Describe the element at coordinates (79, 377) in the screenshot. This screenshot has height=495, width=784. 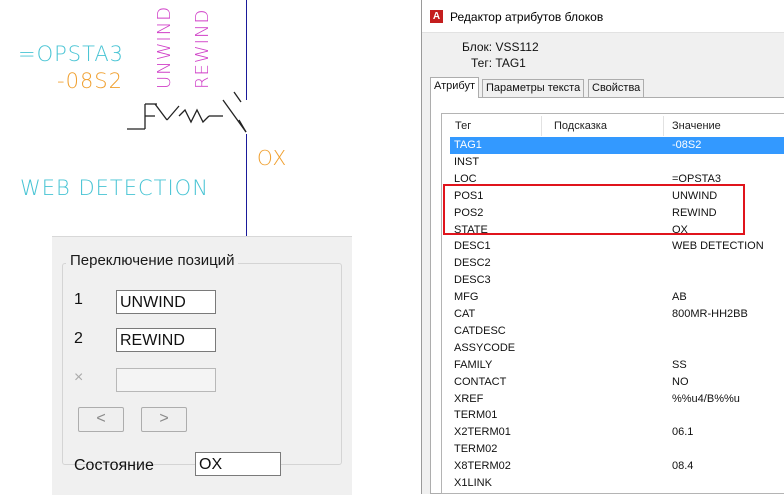
I see `position-3-label: ×` at that location.